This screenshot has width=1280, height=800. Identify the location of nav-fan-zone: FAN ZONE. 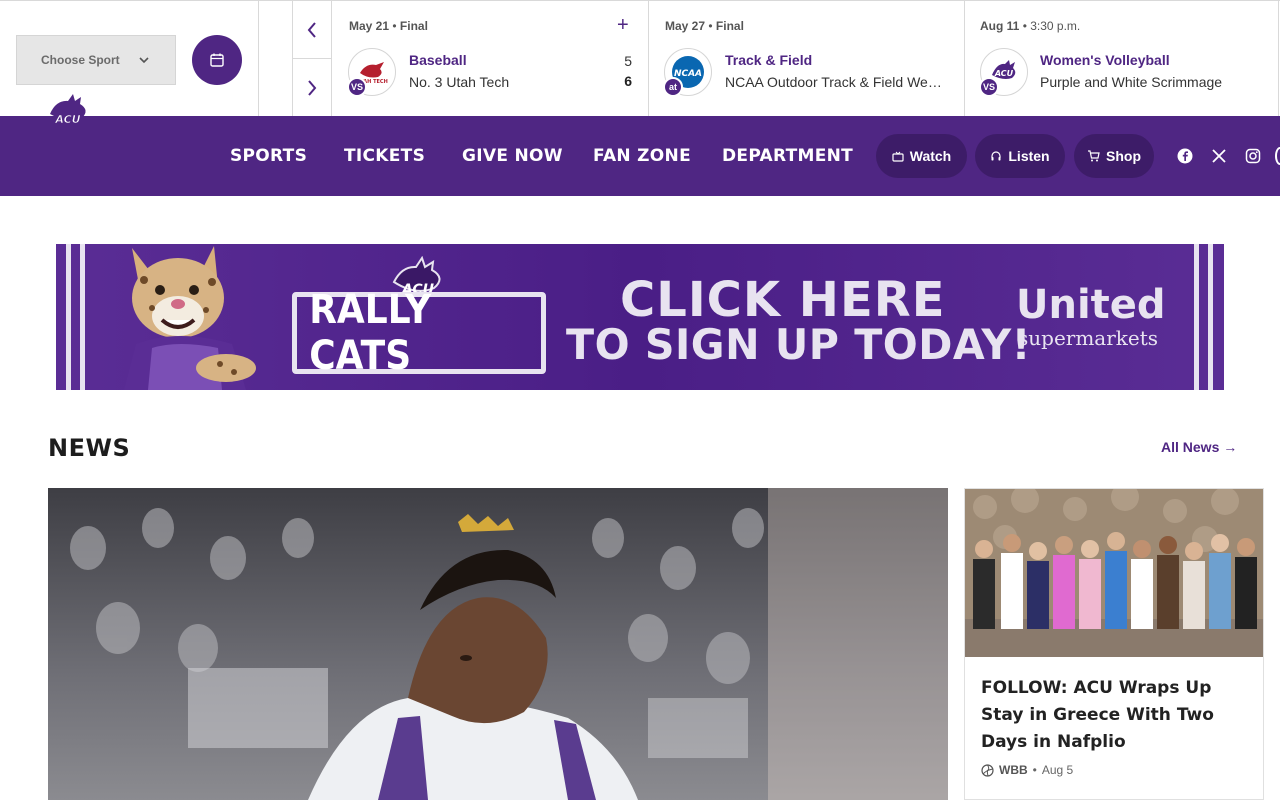
(642, 156).